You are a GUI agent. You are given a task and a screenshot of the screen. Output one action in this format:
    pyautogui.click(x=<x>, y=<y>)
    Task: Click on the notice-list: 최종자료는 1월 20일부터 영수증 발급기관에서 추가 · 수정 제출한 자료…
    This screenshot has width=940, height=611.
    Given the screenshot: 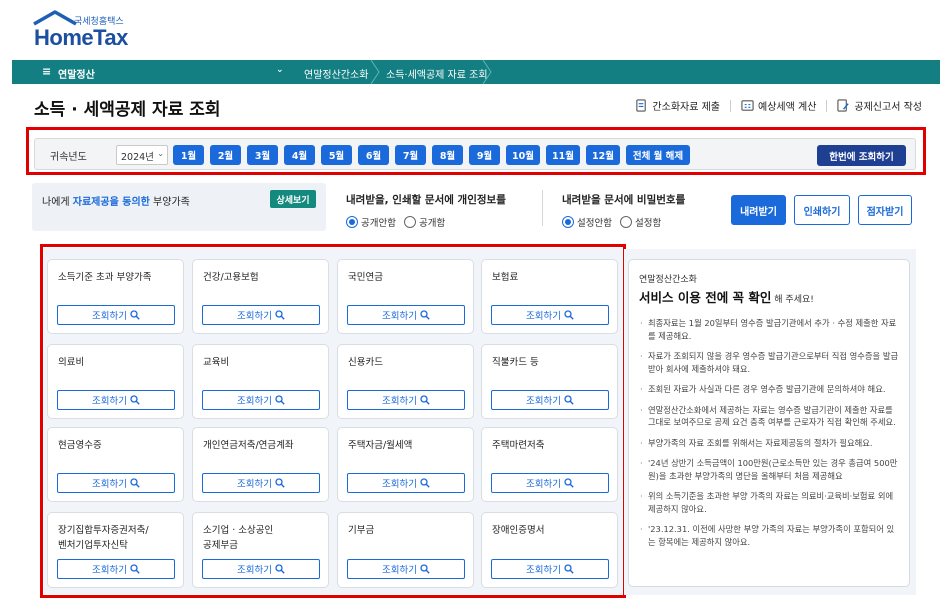 What is the action you would take?
    pyautogui.click(x=770, y=436)
    